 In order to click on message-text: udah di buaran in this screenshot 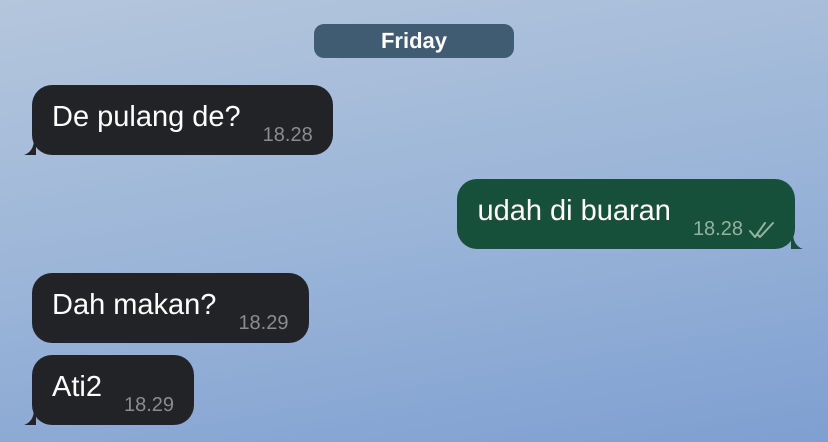, I will do `click(574, 211)`.